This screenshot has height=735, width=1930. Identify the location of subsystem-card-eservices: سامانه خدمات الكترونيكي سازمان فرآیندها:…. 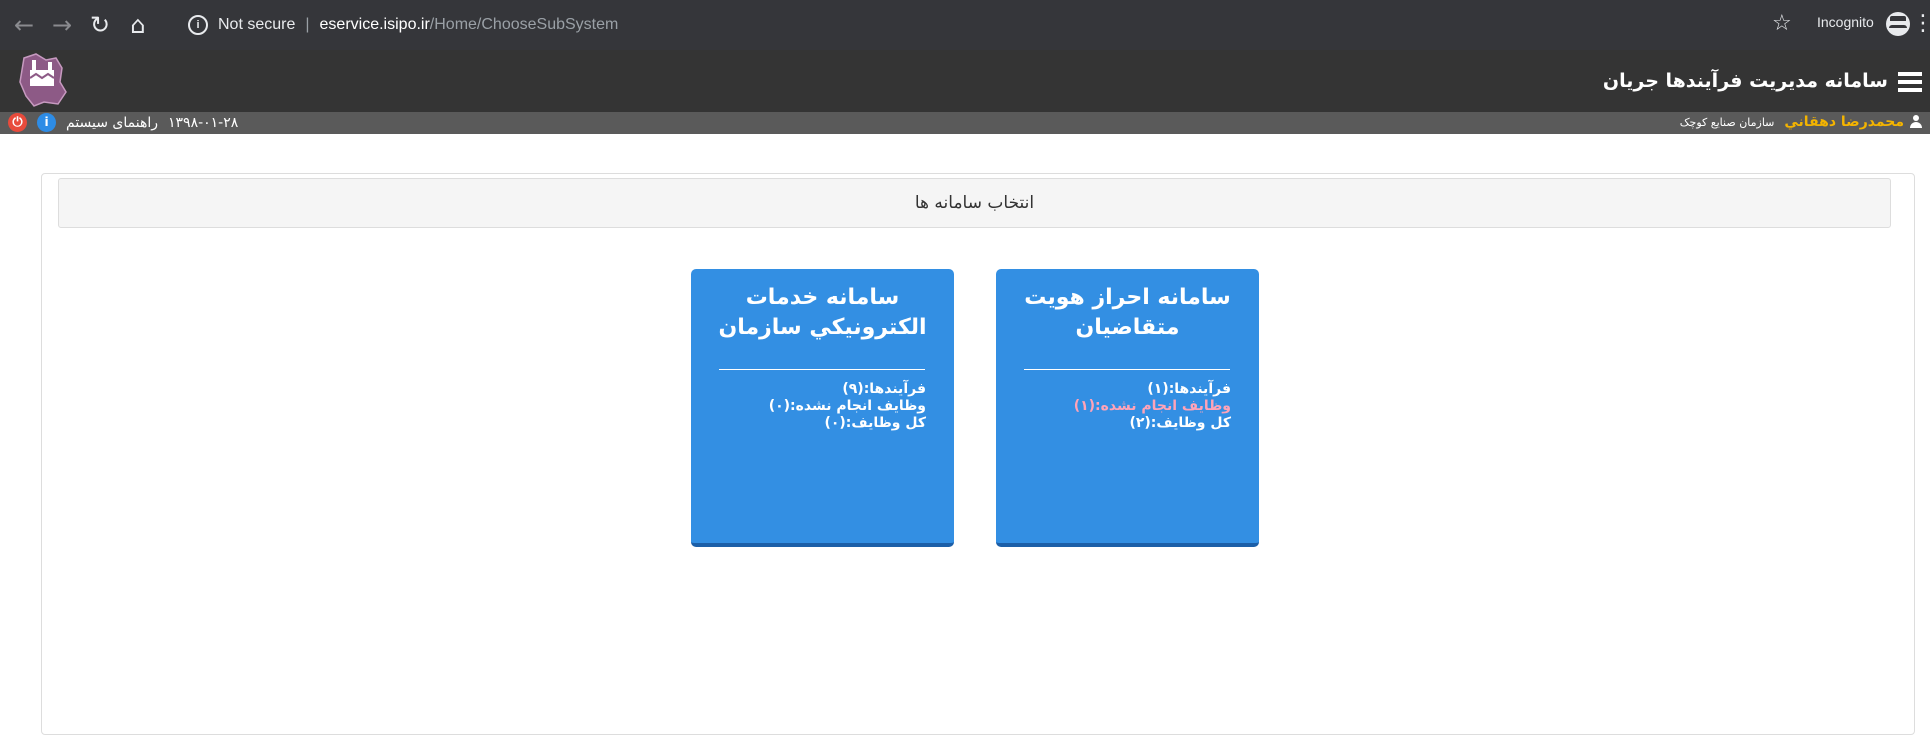
(822, 408).